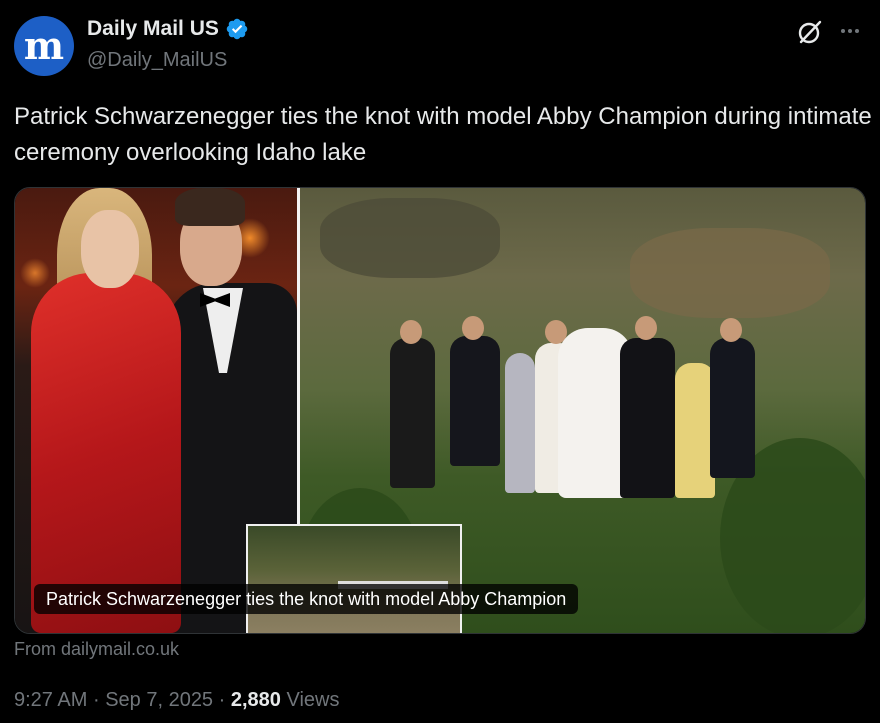  I want to click on views-label: Views, so click(313, 700).